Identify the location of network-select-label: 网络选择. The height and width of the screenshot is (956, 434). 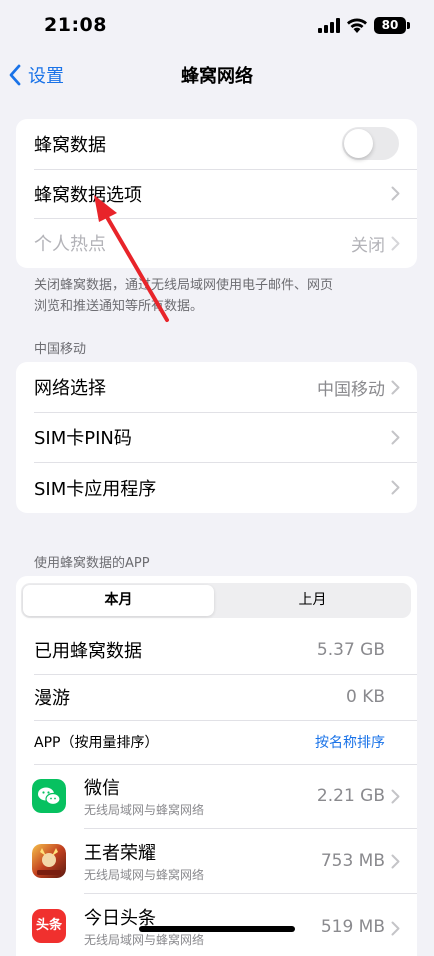
(70, 388).